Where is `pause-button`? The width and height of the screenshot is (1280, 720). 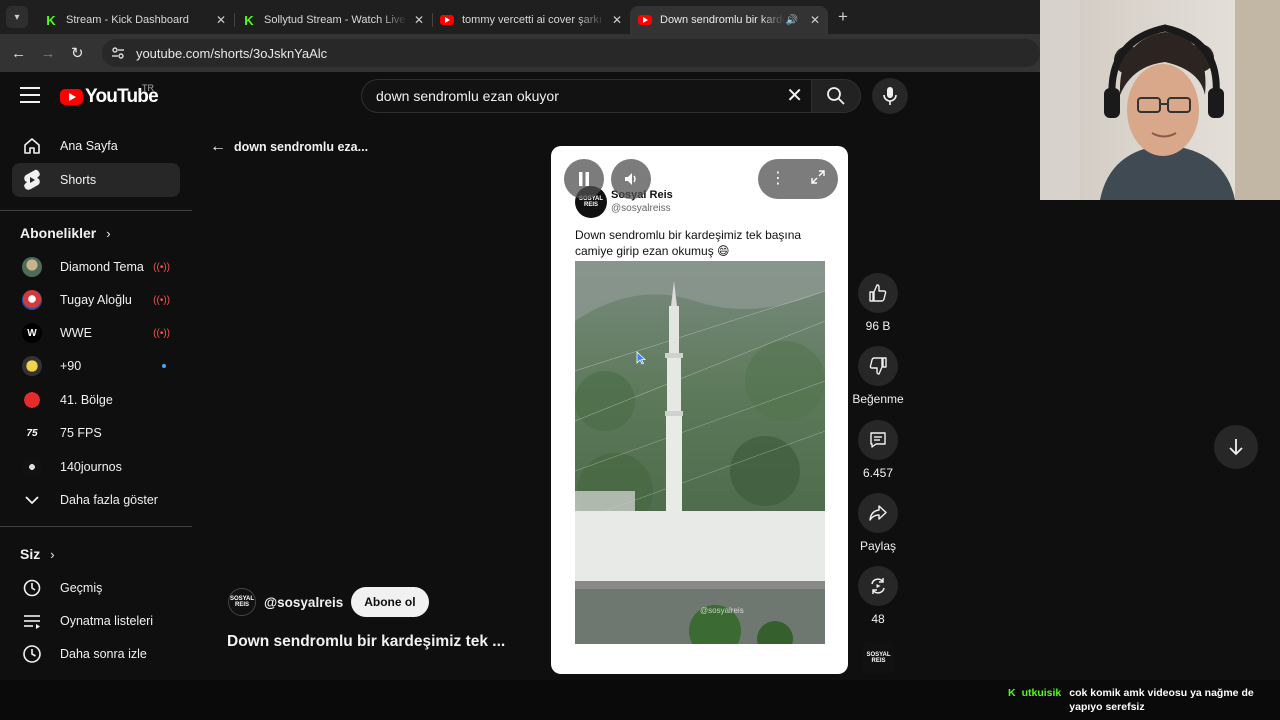 pause-button is located at coordinates (584, 179).